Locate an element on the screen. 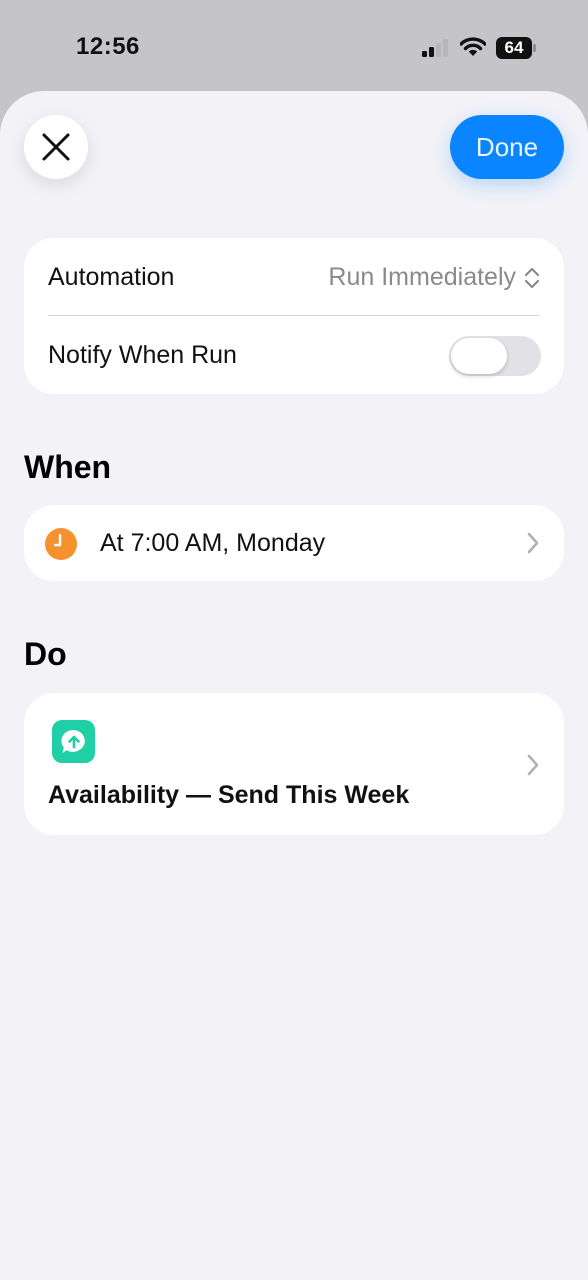 The image size is (588, 1280). notify-label: Notify When Run is located at coordinates (142, 354).